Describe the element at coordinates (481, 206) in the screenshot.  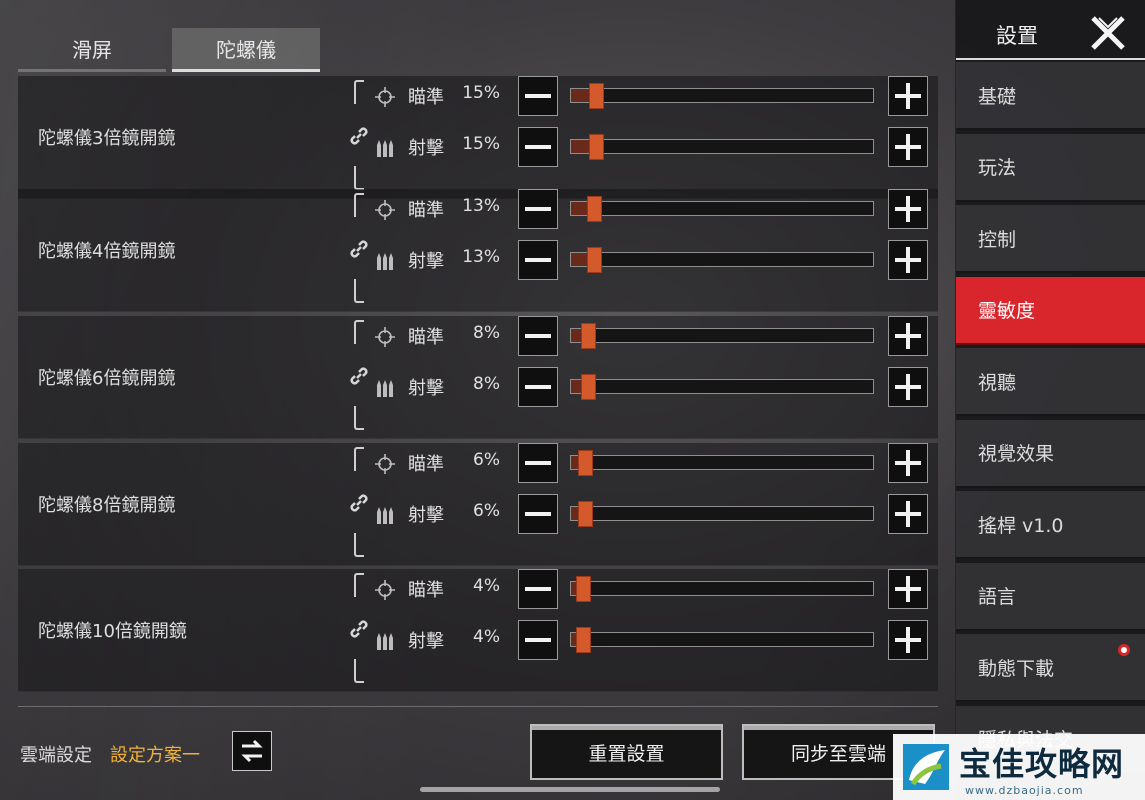
I see `aim-percent: 13%` at that location.